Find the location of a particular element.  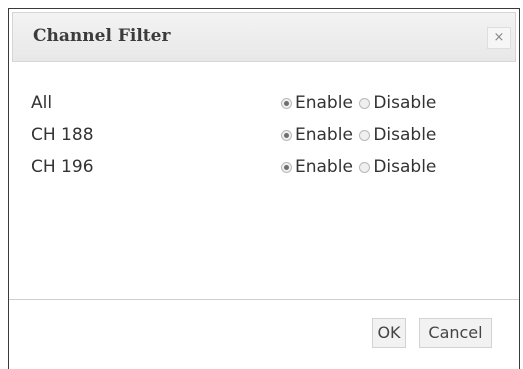

radio-group-ch188: Enable Disable is located at coordinates (359, 135).